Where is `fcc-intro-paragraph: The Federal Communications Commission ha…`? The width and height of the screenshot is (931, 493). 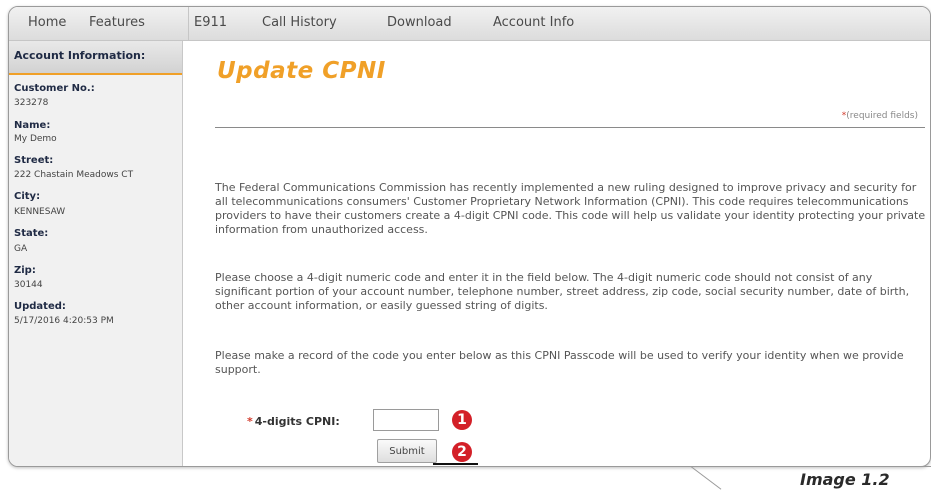
fcc-intro-paragraph: The Federal Communications Commission ha… is located at coordinates (570, 208).